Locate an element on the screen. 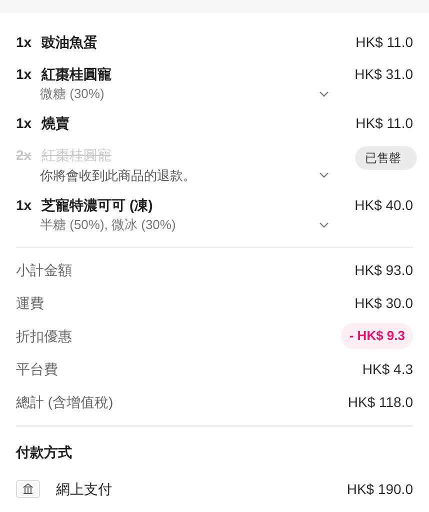 The image size is (429, 512). bank-icon is located at coordinates (28, 489).